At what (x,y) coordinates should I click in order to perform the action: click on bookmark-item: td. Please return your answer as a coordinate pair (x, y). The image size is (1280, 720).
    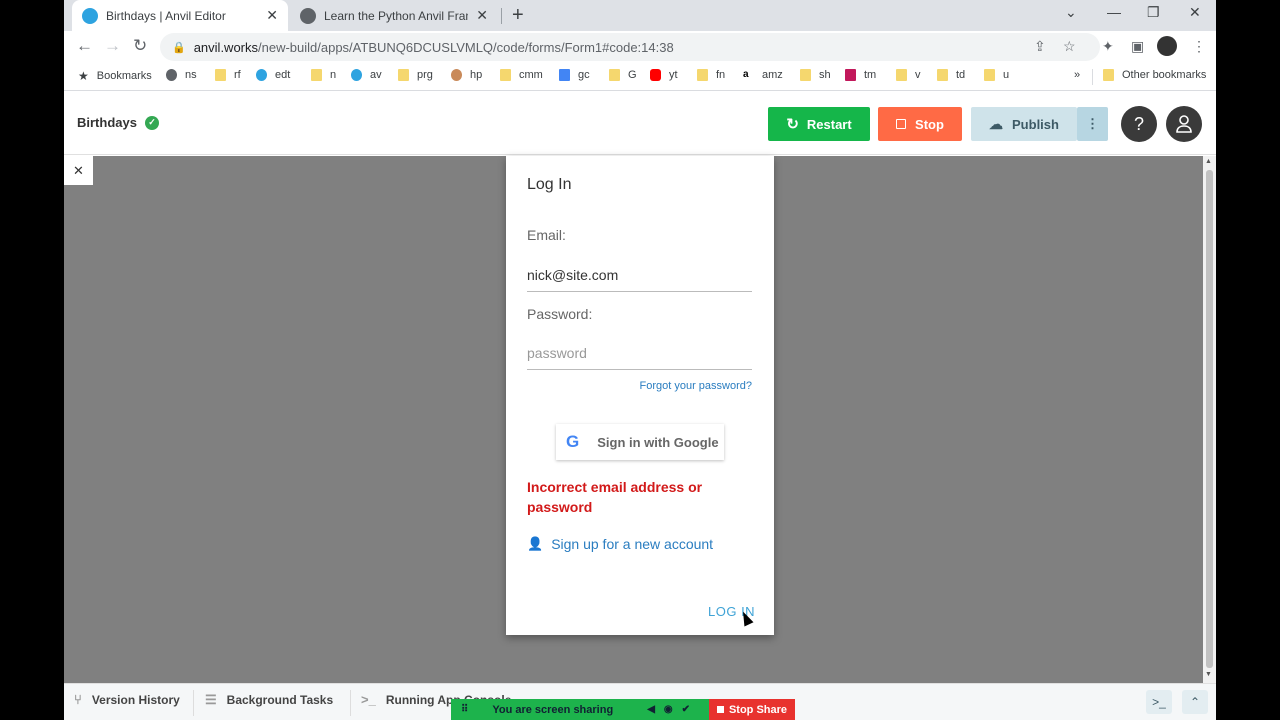
    Looking at the image, I should click on (951, 75).